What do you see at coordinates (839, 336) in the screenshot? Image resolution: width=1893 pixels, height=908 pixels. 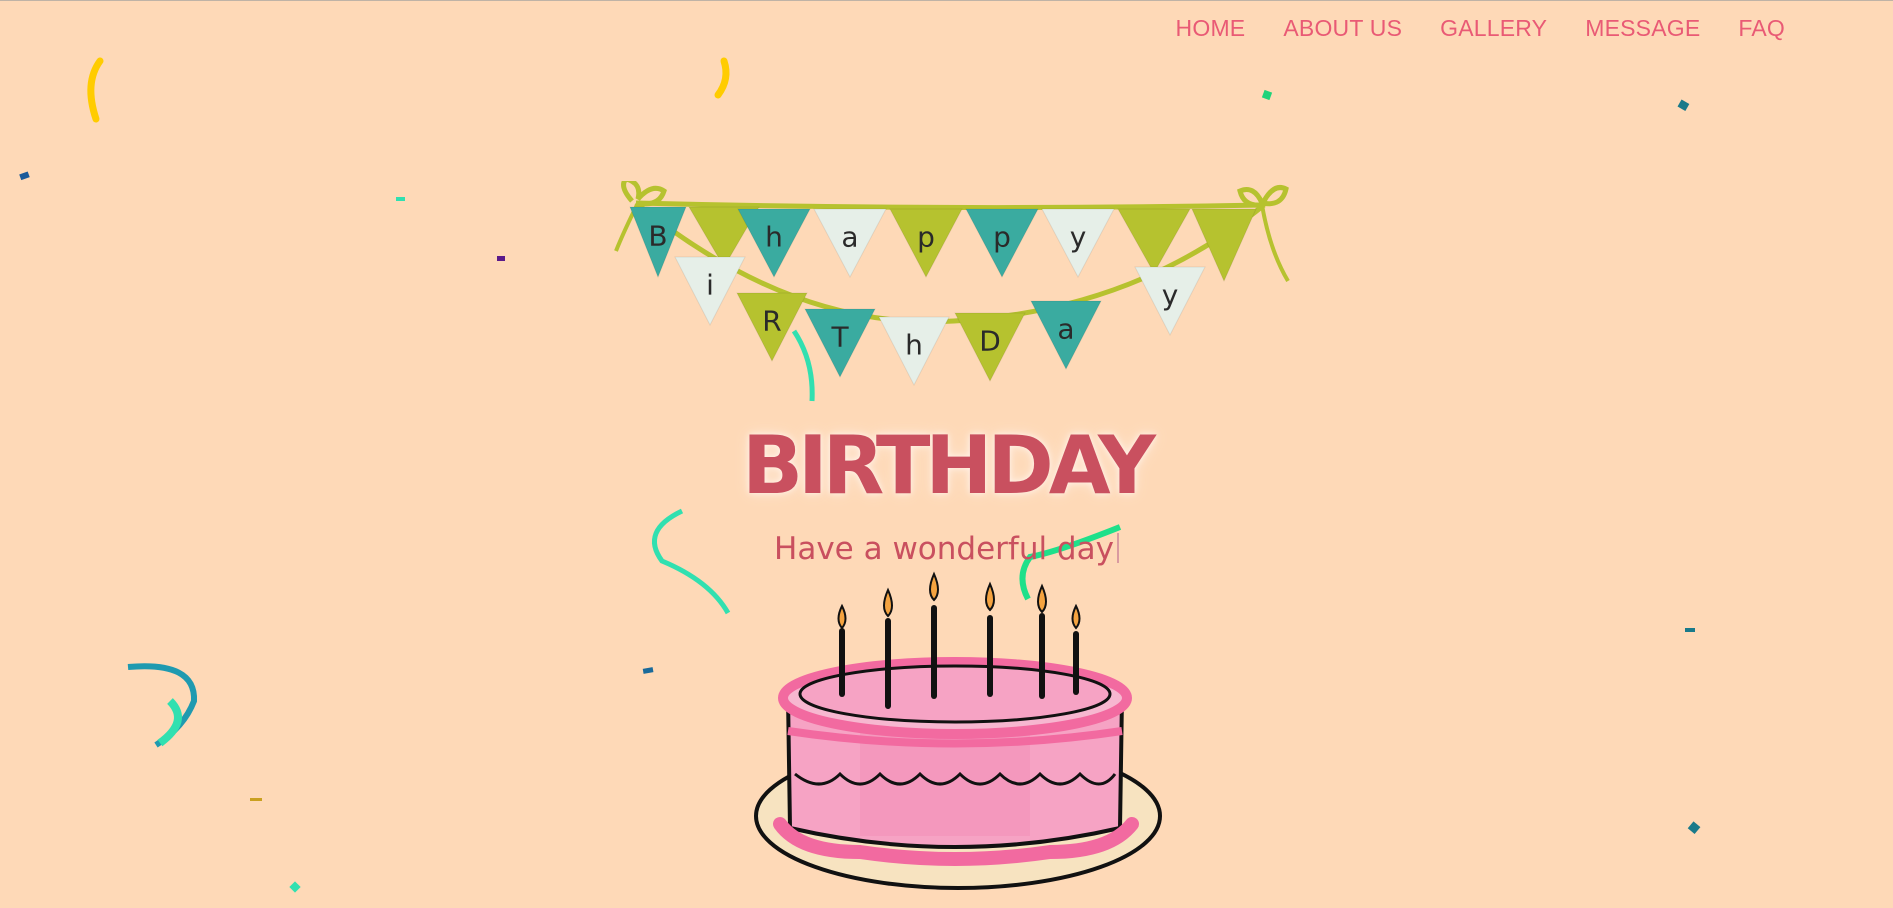 I see `banner-letter: T` at bounding box center [839, 336].